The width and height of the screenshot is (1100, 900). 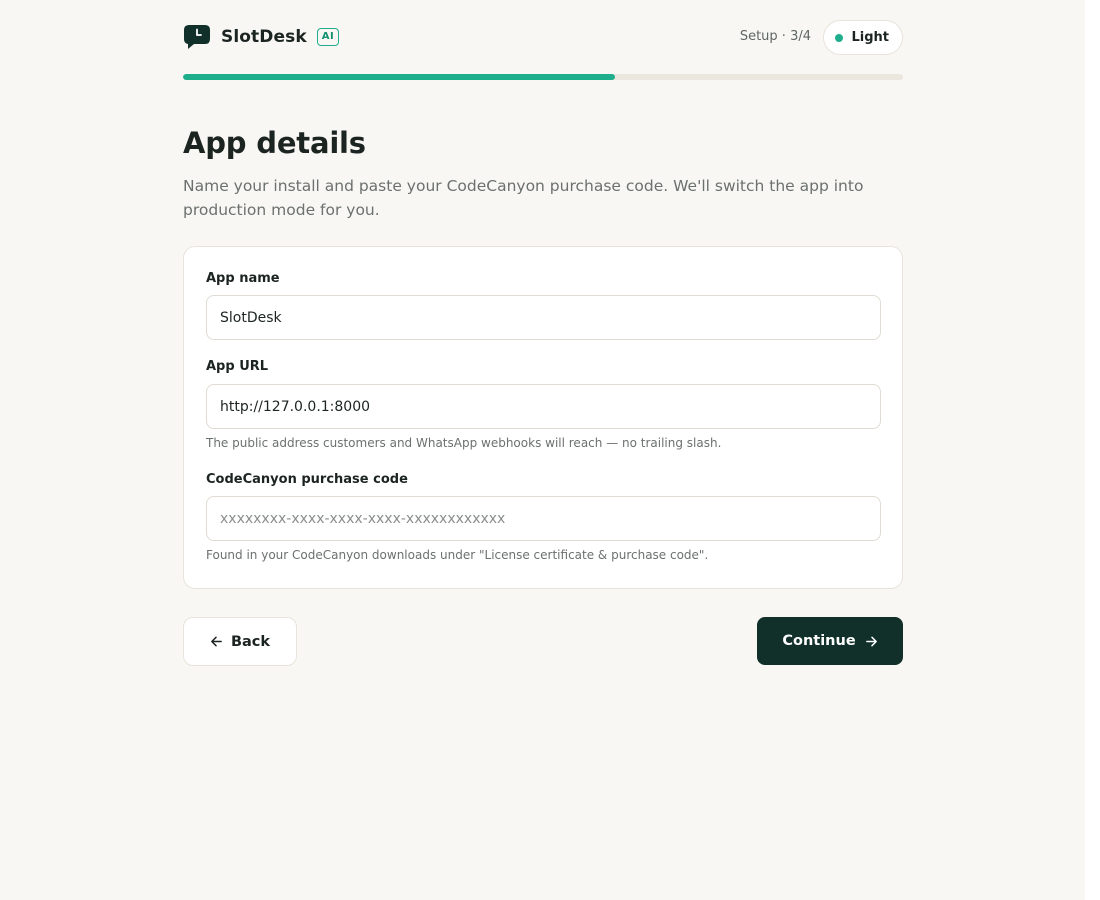 I want to click on continue-button: Continue, so click(x=830, y=641).